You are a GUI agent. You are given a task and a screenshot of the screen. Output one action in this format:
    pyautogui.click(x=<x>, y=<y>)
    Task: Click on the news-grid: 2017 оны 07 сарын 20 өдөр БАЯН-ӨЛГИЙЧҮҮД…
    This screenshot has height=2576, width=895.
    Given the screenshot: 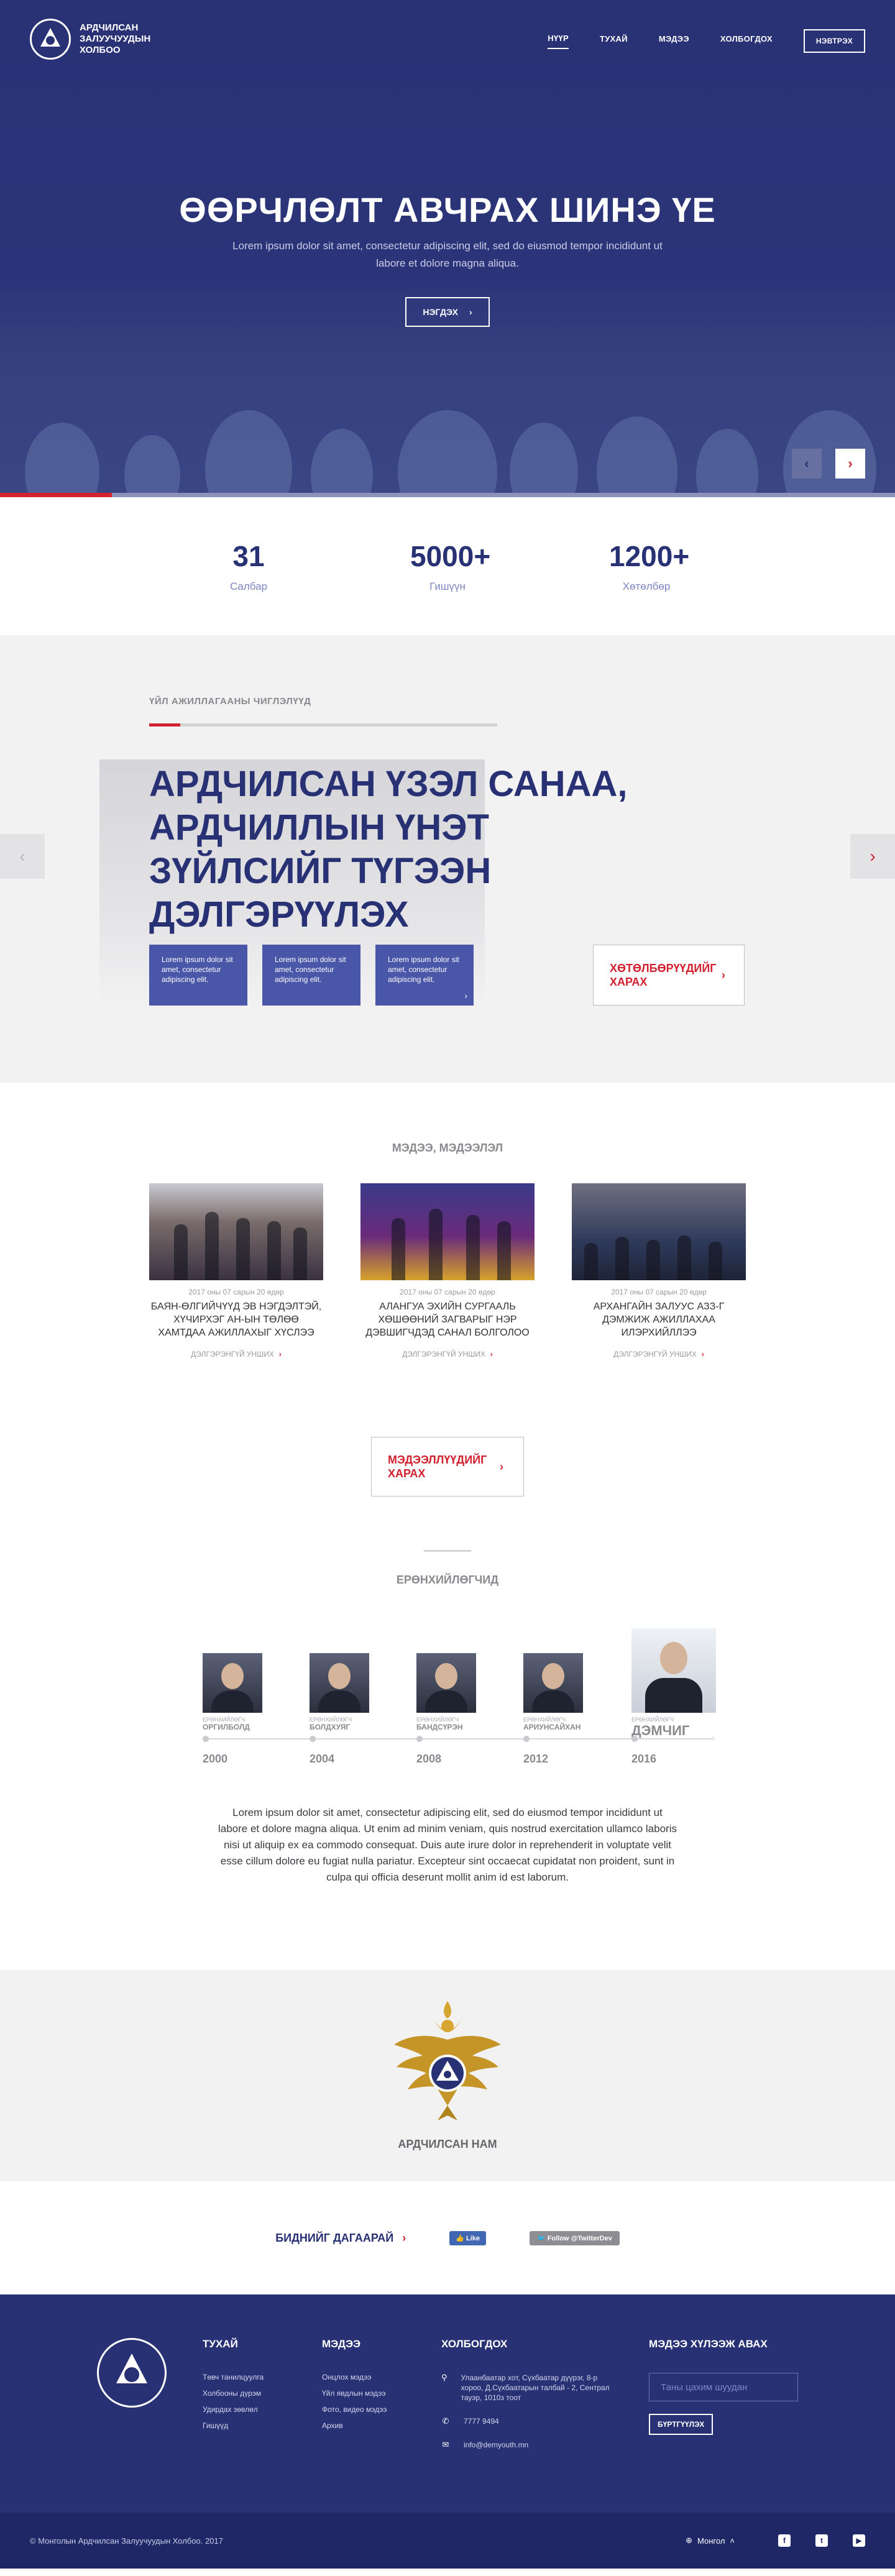 What is the action you would take?
    pyautogui.click(x=447, y=1271)
    